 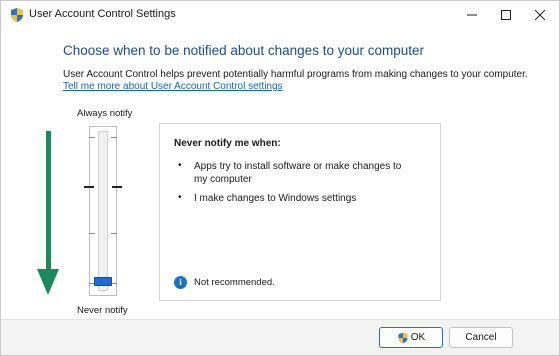 I want to click on ok-button-label: OK, so click(x=418, y=337).